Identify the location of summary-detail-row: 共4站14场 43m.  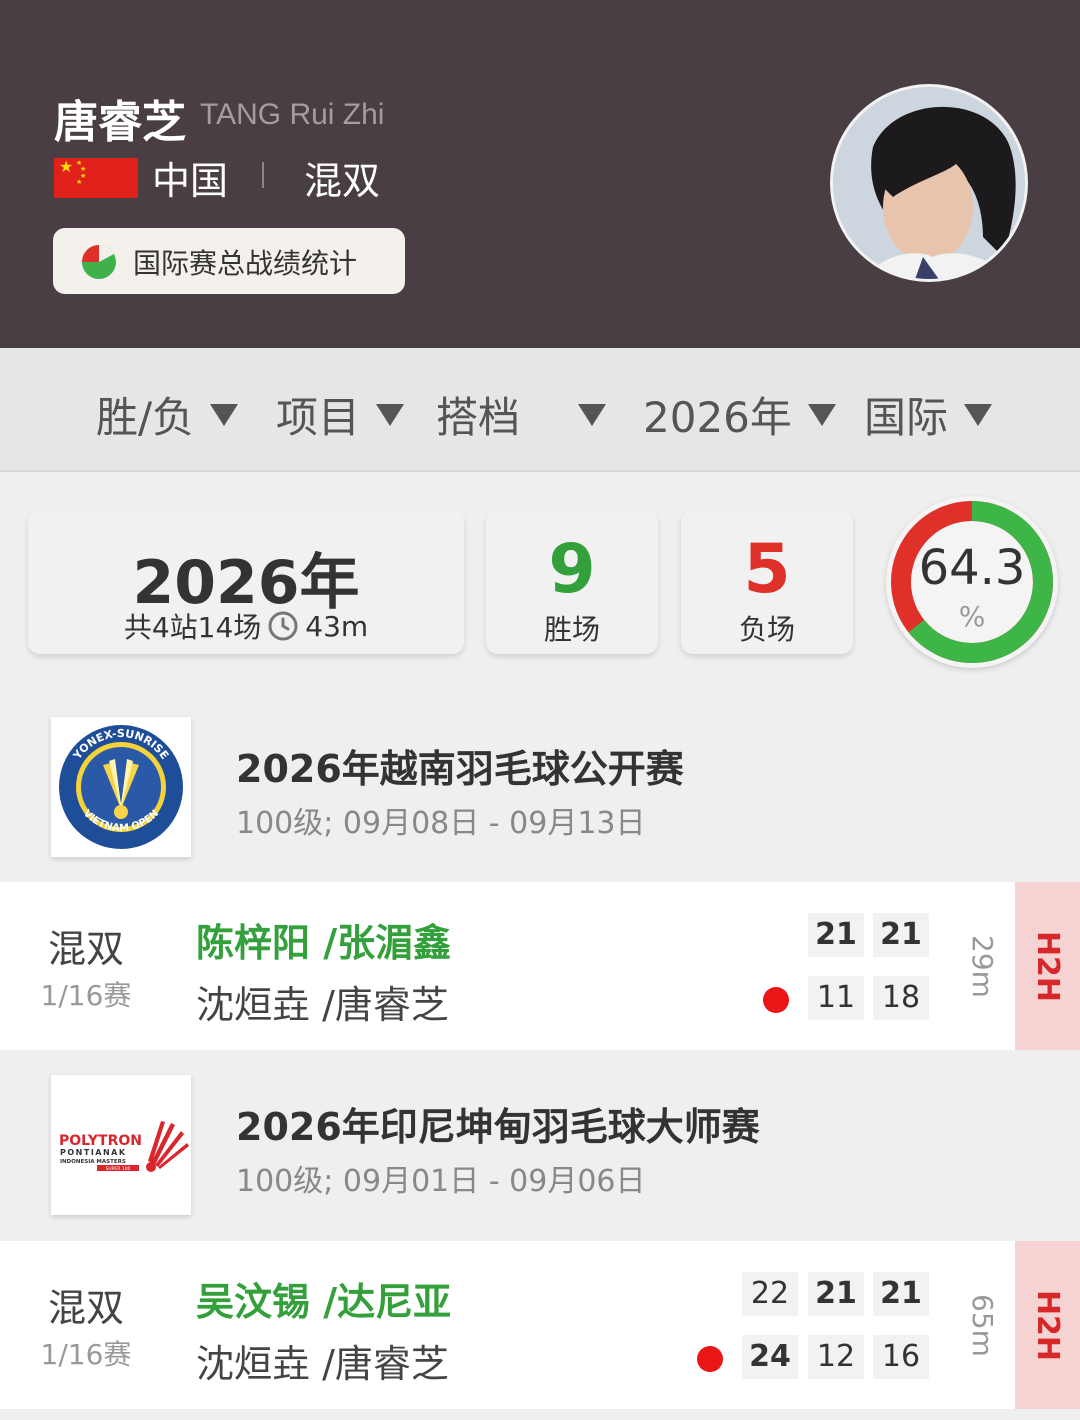
(246, 626).